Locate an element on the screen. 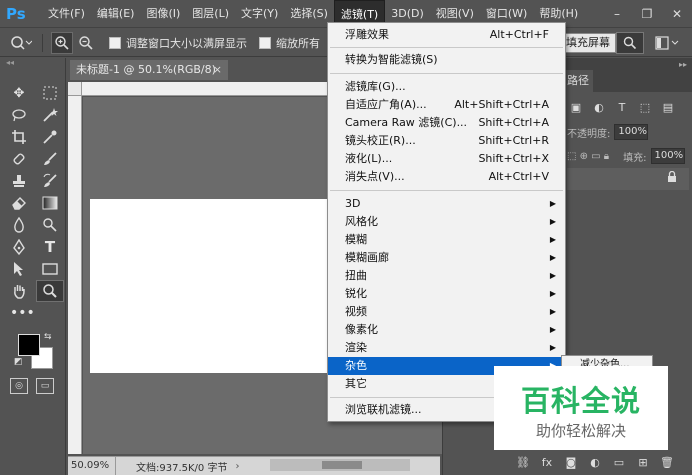 This screenshot has height=475, width=692. tool-bottom-row: ◎ ▭ is located at coordinates (37, 386).